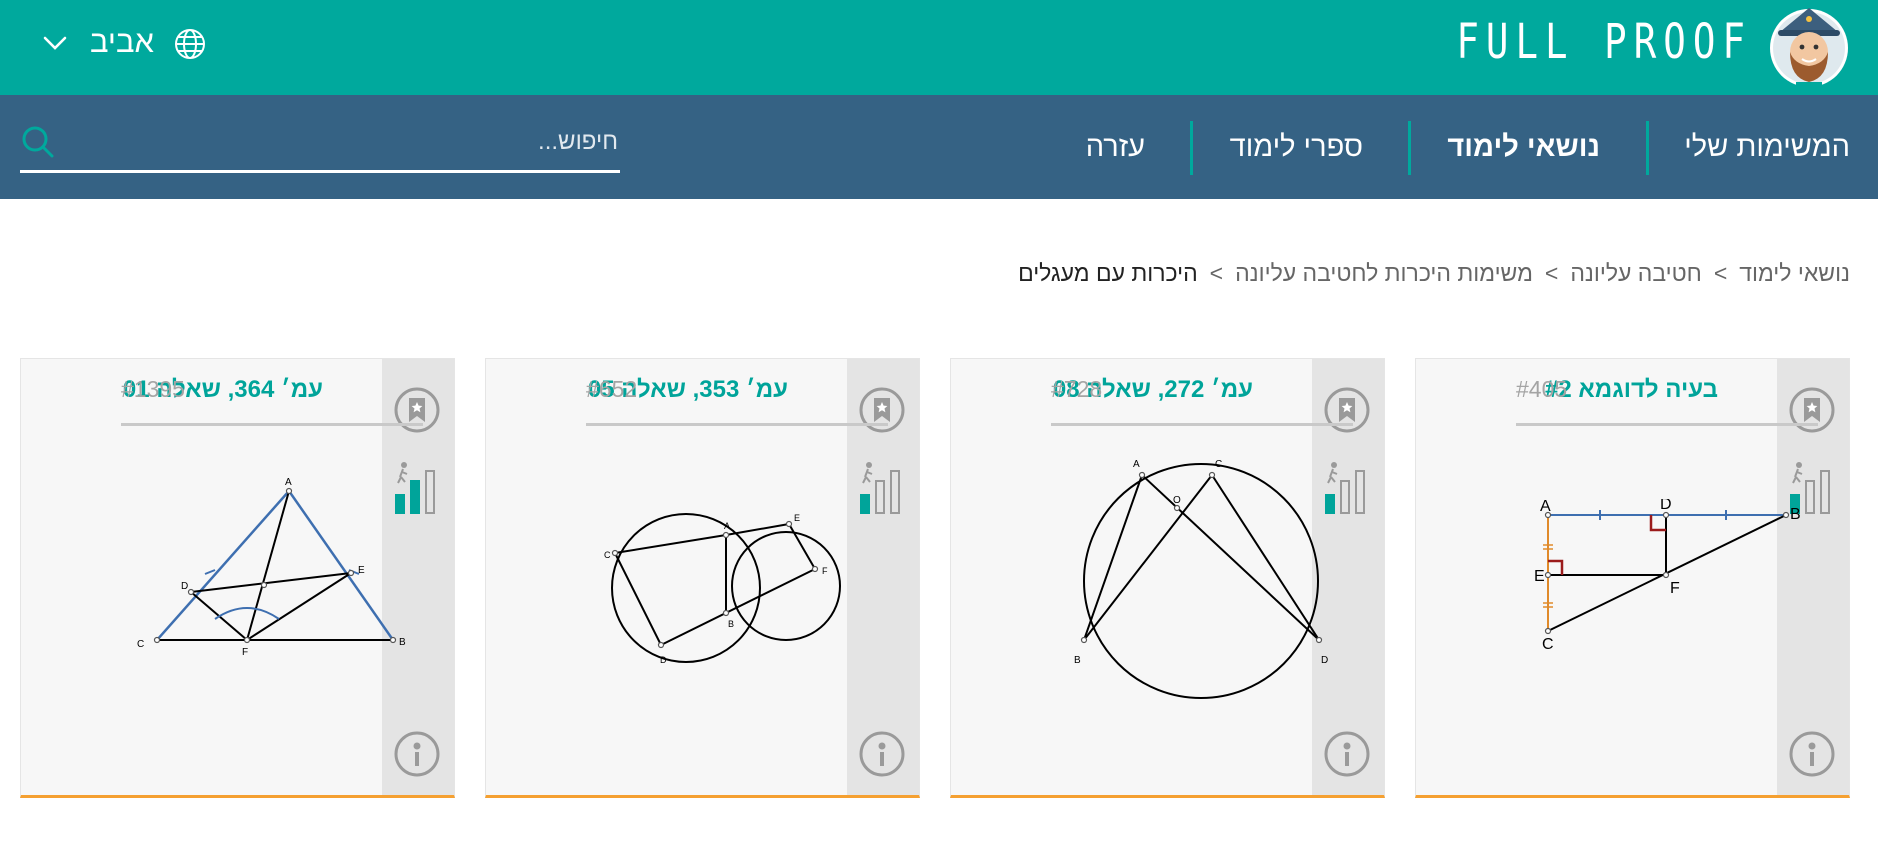 The image size is (1878, 866). I want to click on search-box, so click(320, 145).